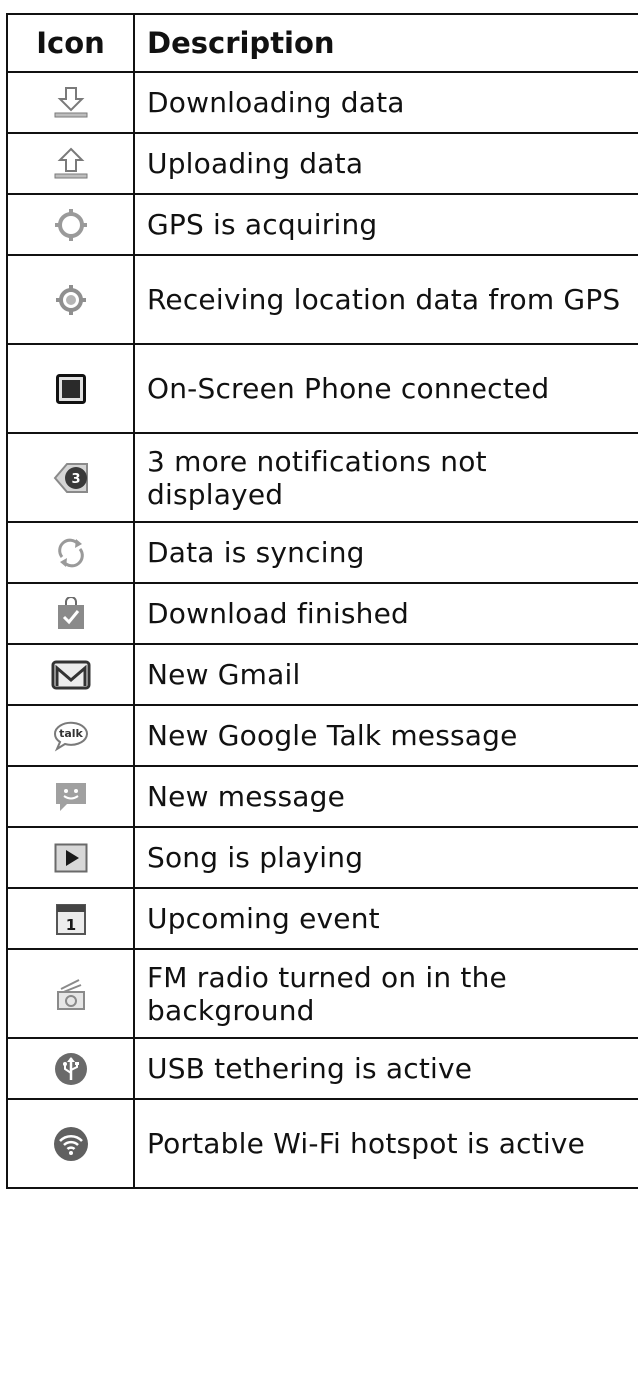  I want to click on table-row: USB tethering is active, so click(322, 1068).